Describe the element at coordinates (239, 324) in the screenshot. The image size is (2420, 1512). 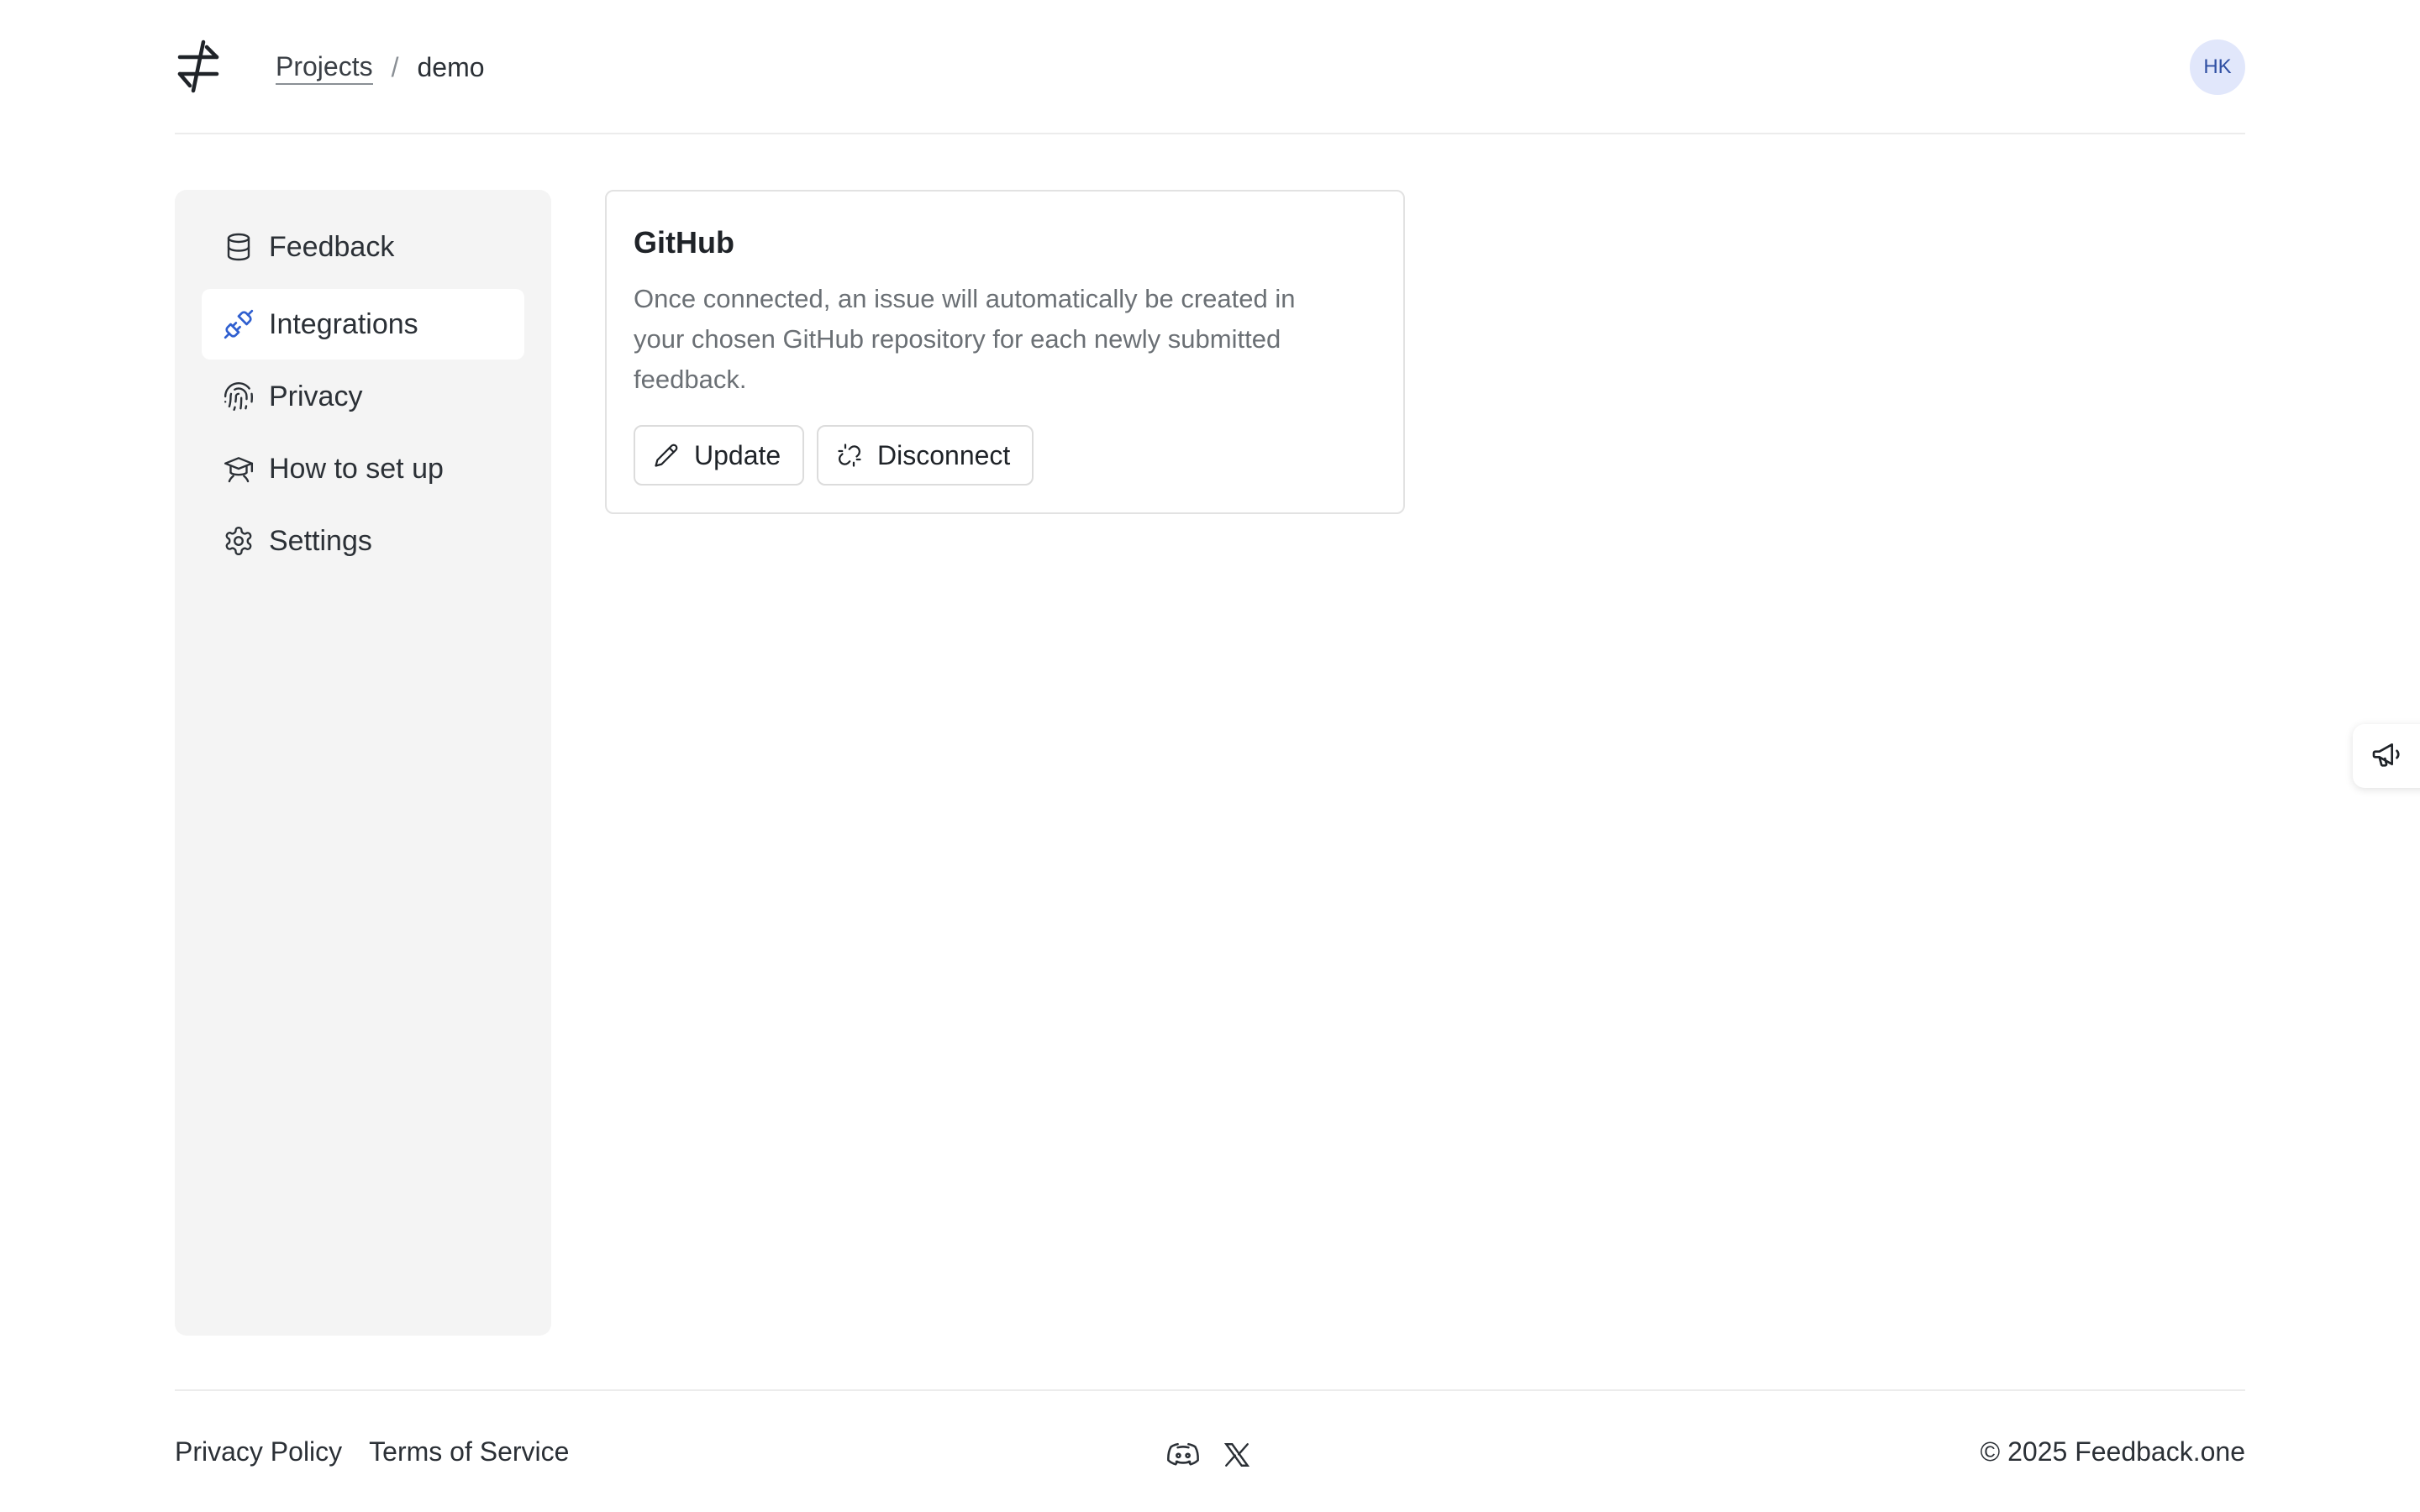
I see `plug-icon` at that location.